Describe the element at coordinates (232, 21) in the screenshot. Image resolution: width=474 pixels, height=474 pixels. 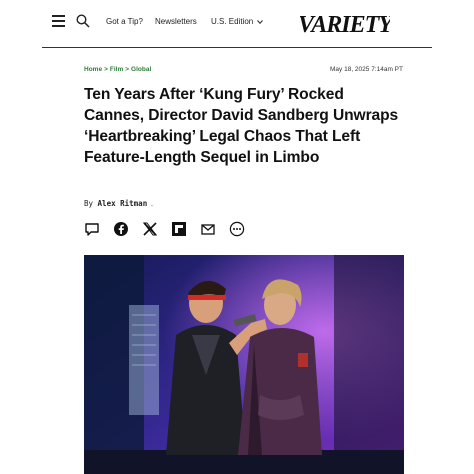
I see `edition-label: U.S. Edition` at that location.